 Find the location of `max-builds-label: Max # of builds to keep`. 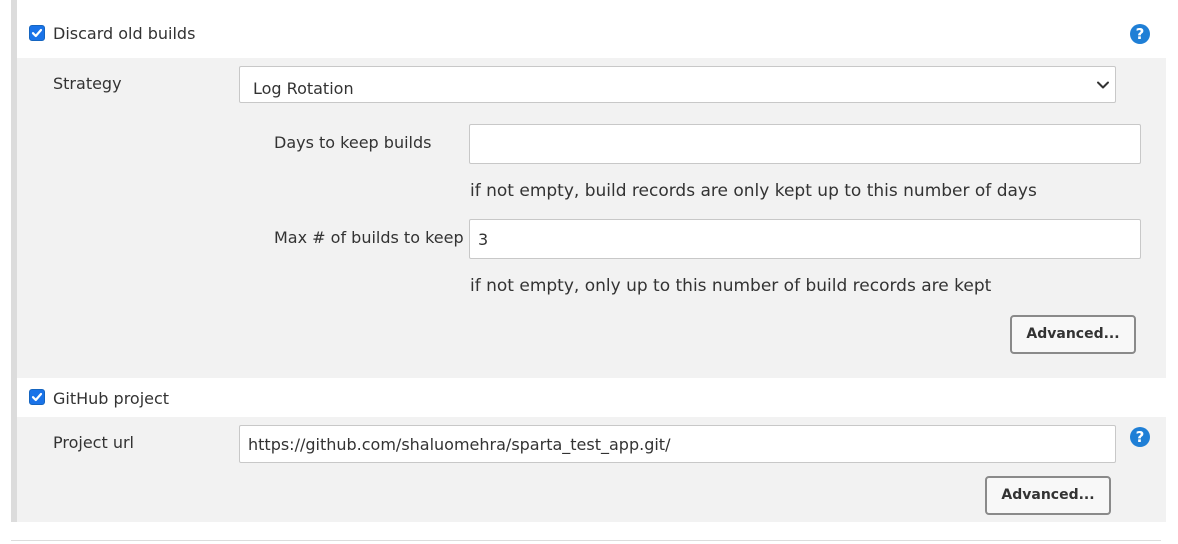

max-builds-label: Max # of builds to keep is located at coordinates (369, 237).